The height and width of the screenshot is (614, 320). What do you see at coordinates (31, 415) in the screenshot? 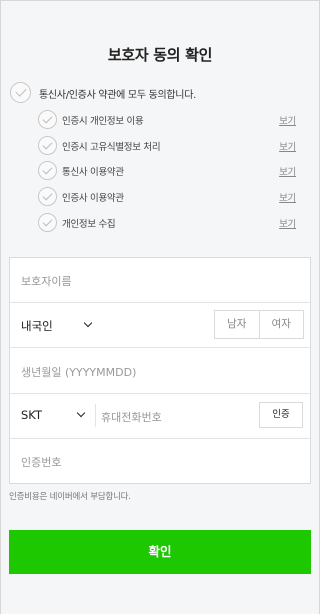
I see `carrier-select: SKT` at bounding box center [31, 415].